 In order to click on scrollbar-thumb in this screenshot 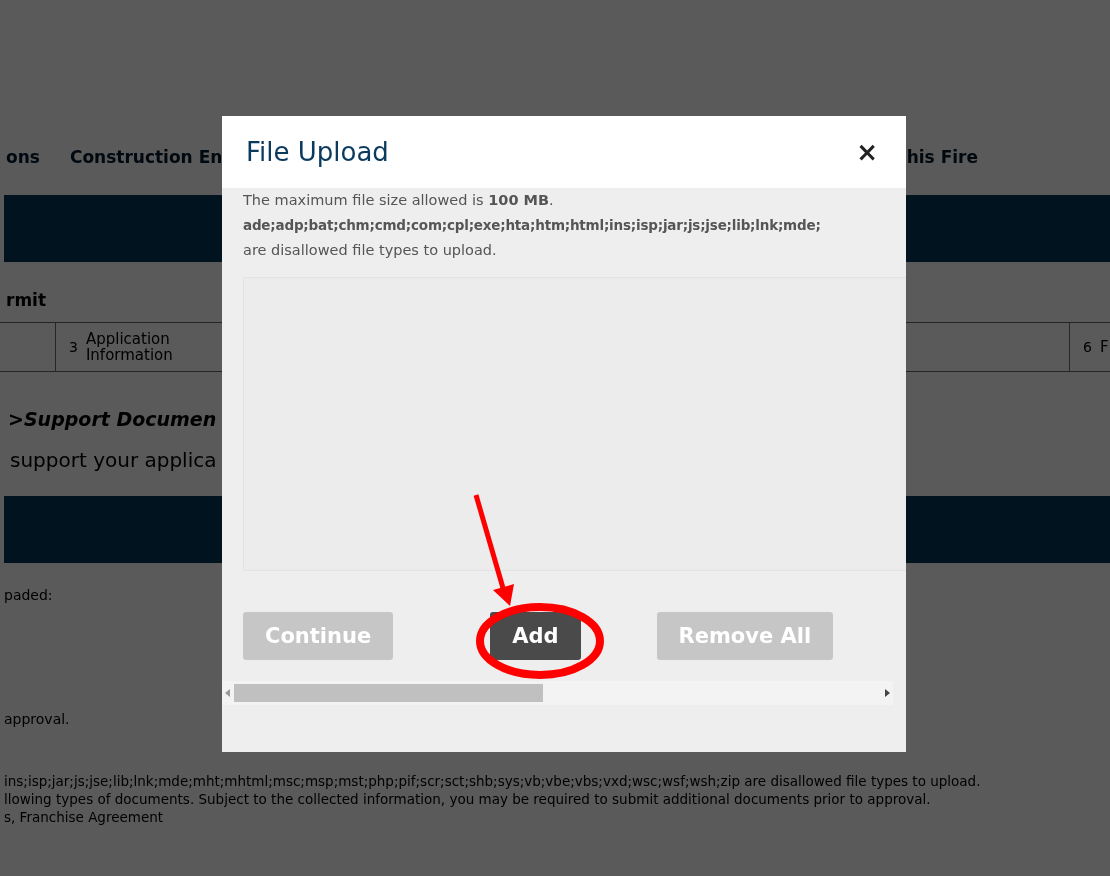, I will do `click(388, 693)`.